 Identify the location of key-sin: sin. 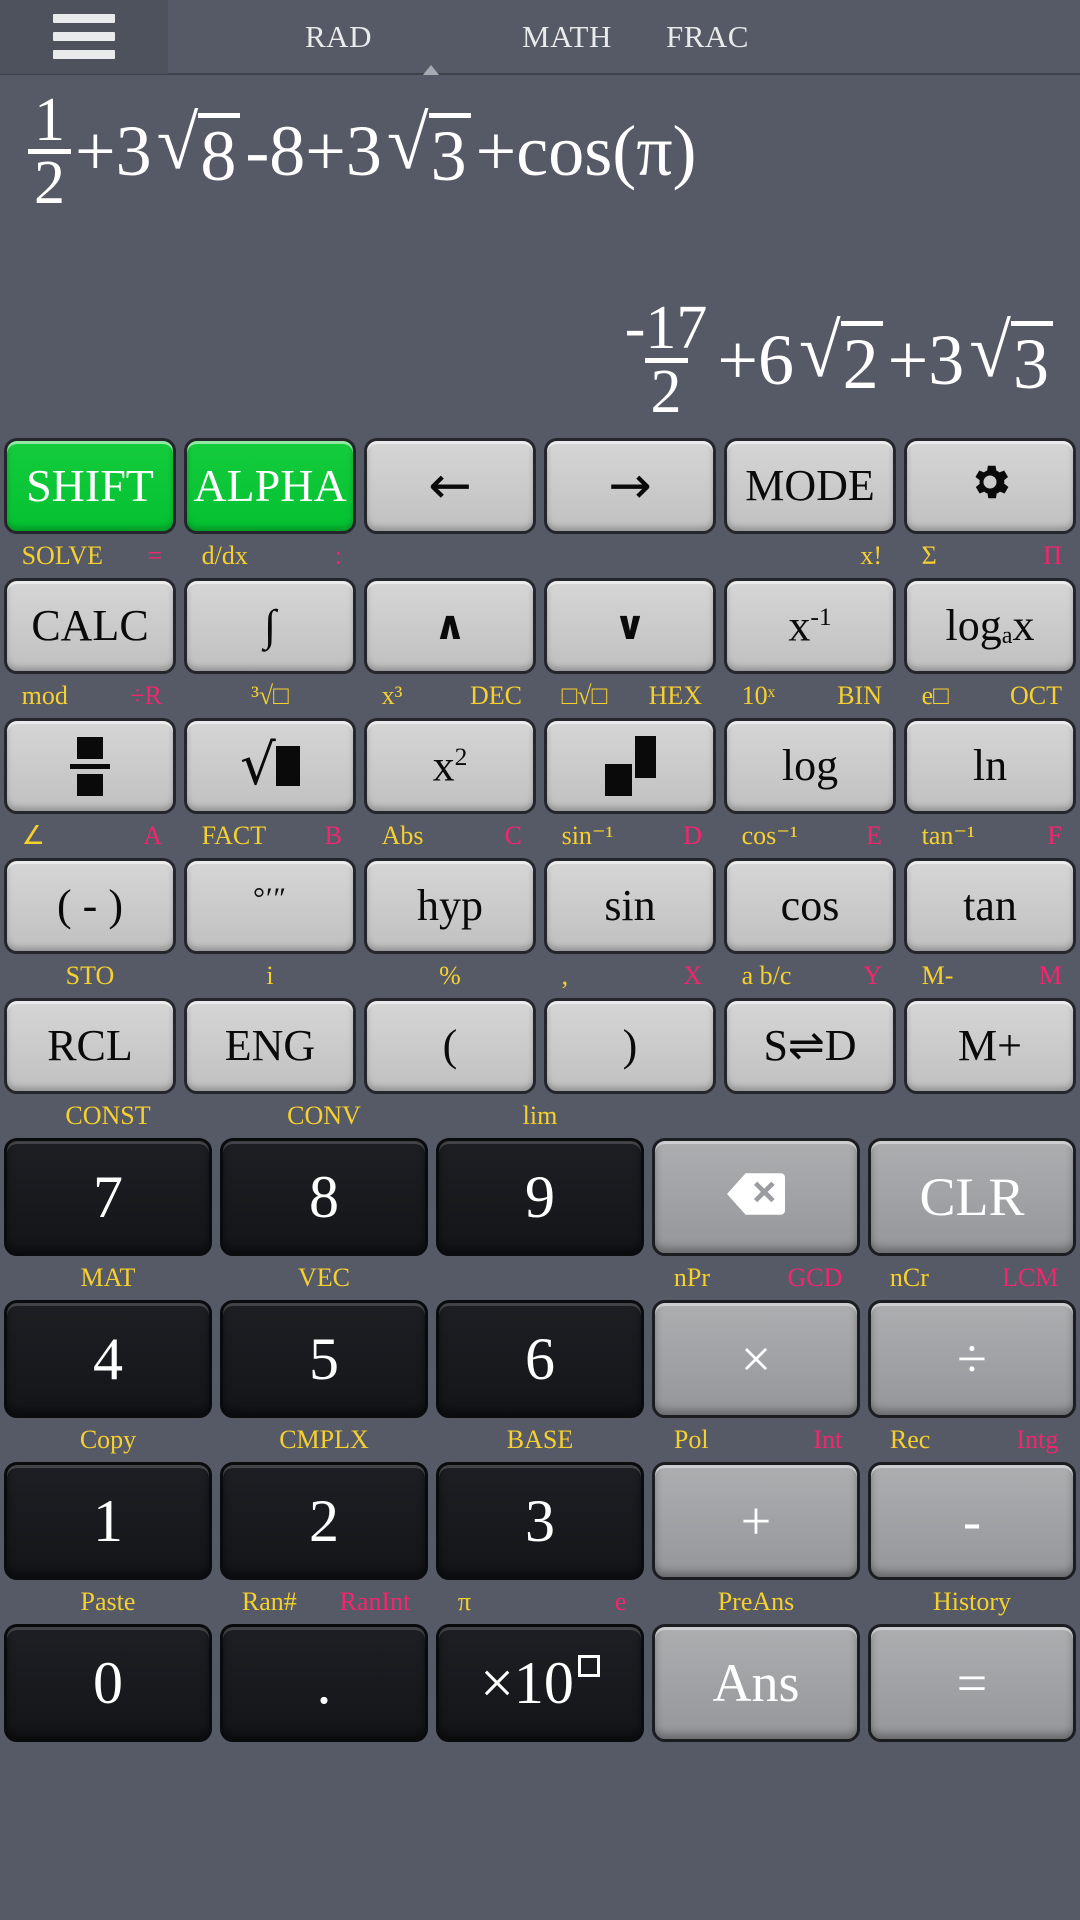
(630, 906).